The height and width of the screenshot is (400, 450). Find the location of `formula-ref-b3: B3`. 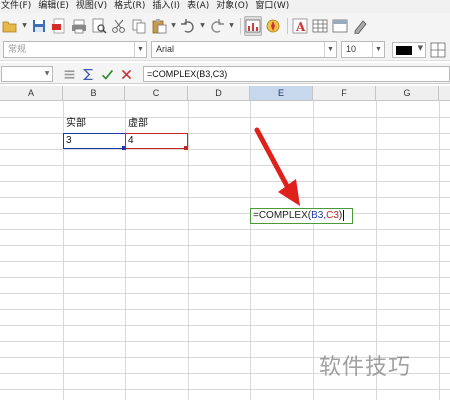

formula-ref-b3: B3 is located at coordinates (317, 215).